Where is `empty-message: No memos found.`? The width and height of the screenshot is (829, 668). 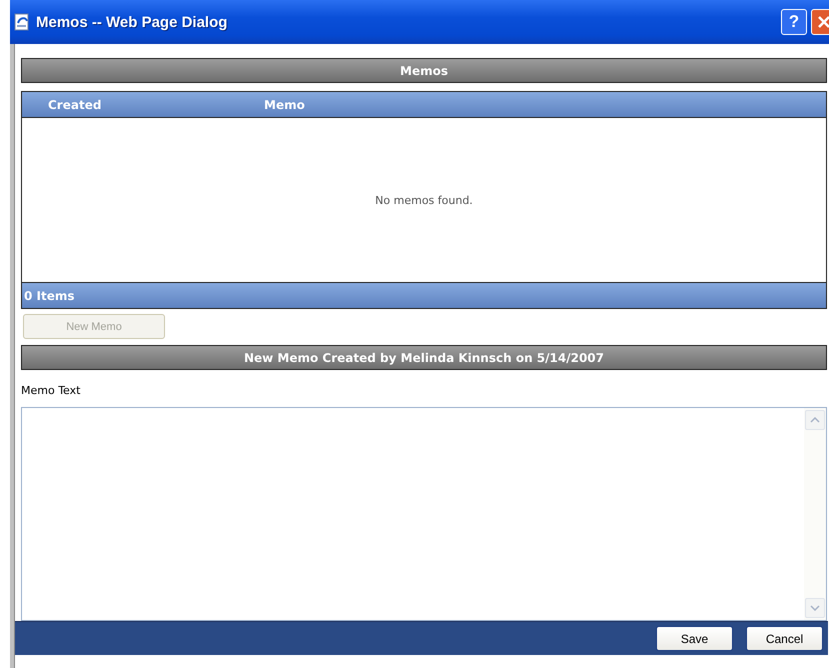
empty-message: No memos found. is located at coordinates (424, 200).